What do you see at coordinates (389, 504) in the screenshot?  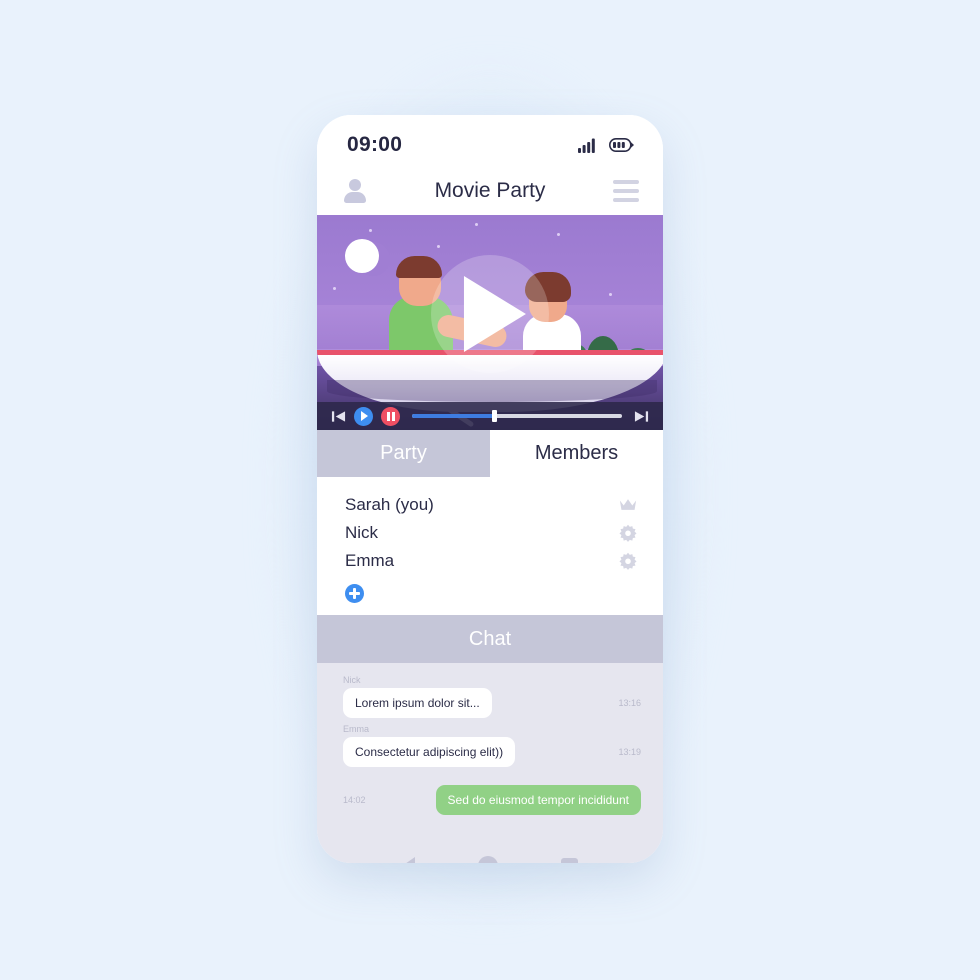 I see `member-name: Sarah (you)` at bounding box center [389, 504].